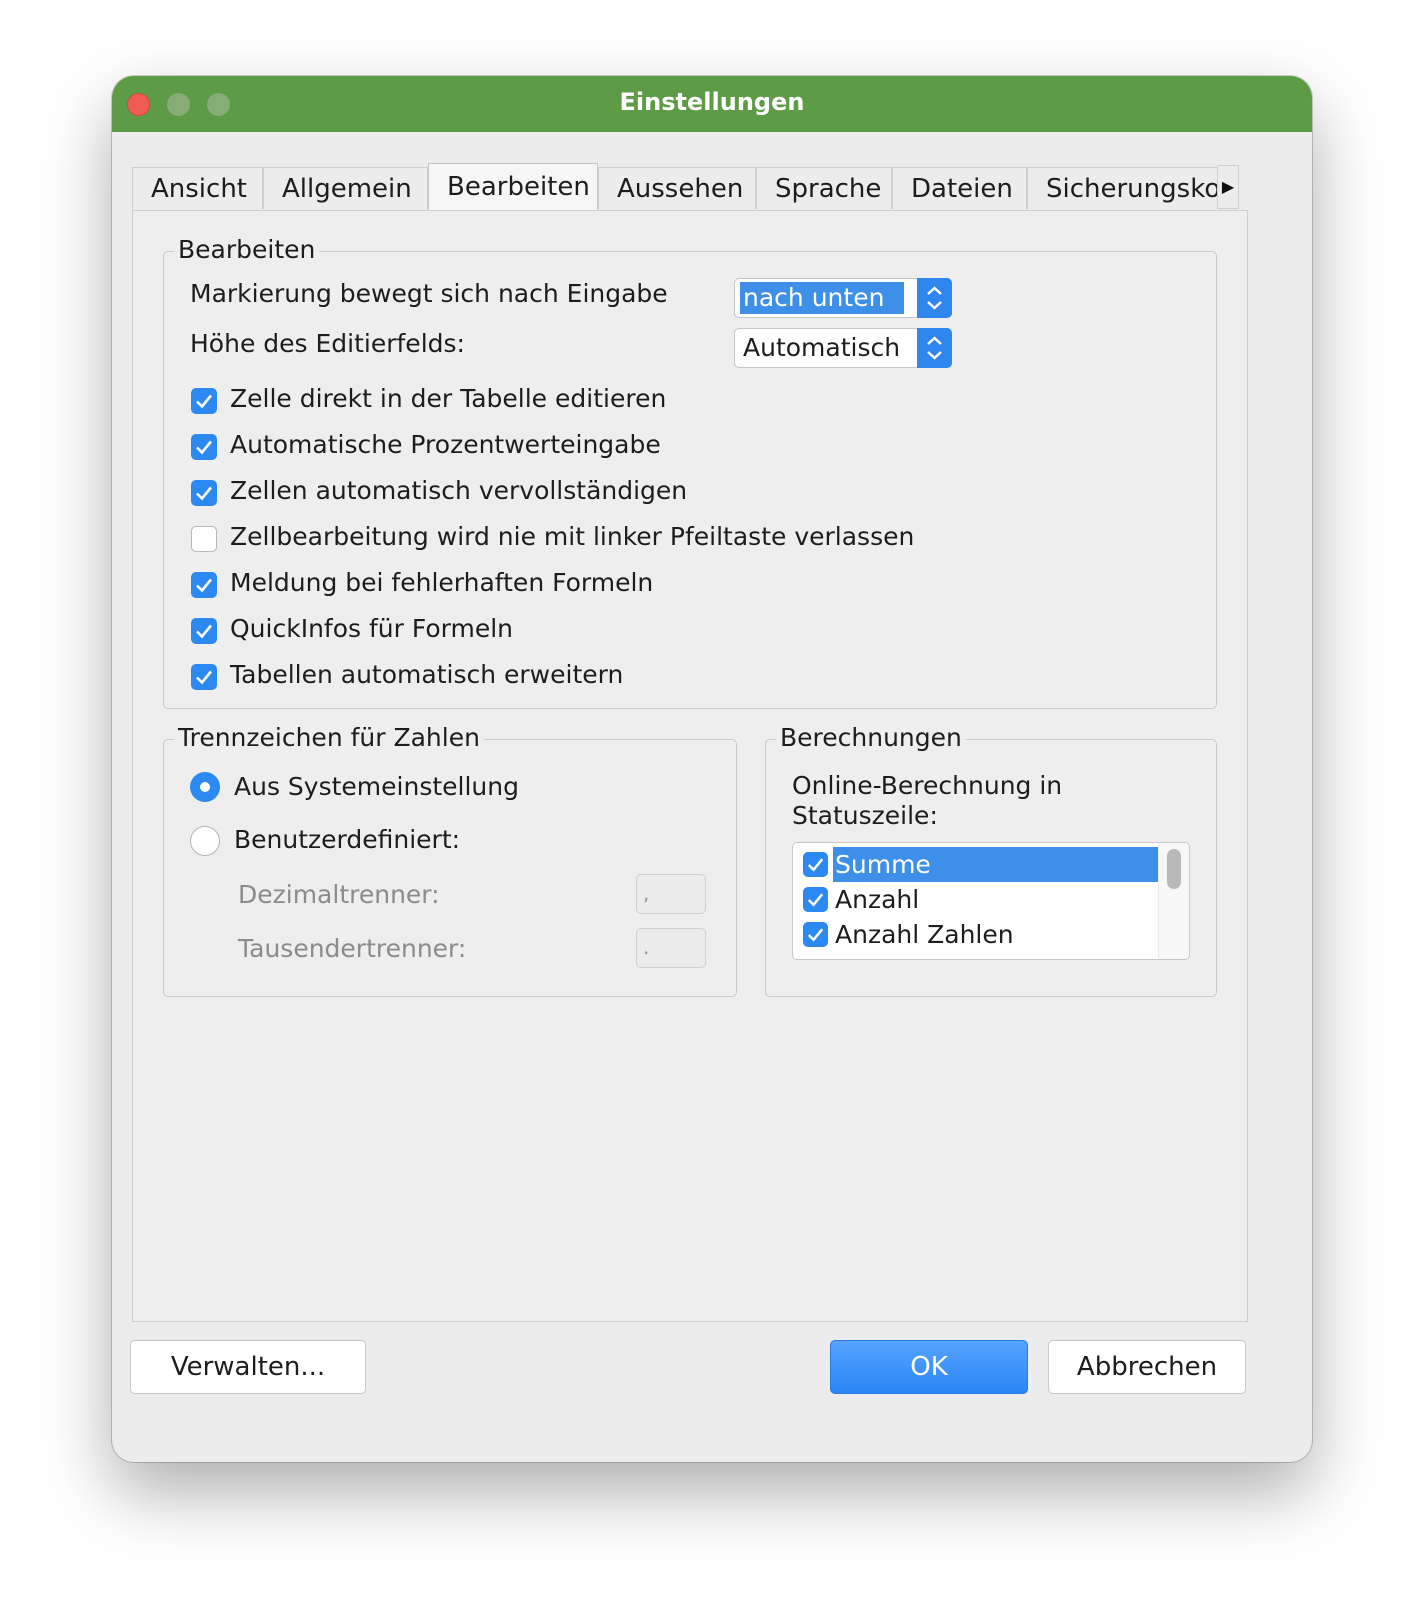 This screenshot has height=1606, width=1424. I want to click on checkbox-formula-errors, so click(204, 585).